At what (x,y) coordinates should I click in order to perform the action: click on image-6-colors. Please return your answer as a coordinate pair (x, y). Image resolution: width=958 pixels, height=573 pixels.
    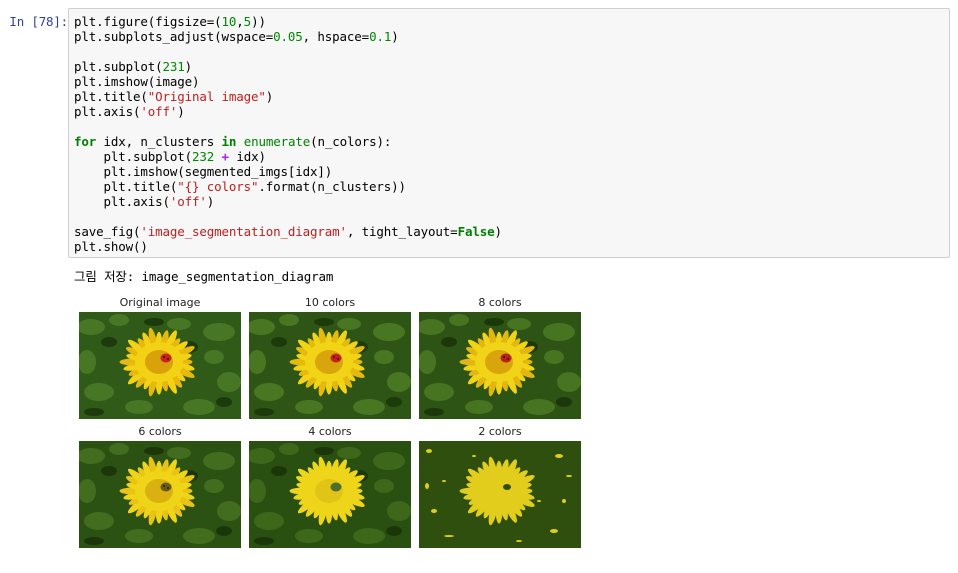
    Looking at the image, I should click on (160, 494).